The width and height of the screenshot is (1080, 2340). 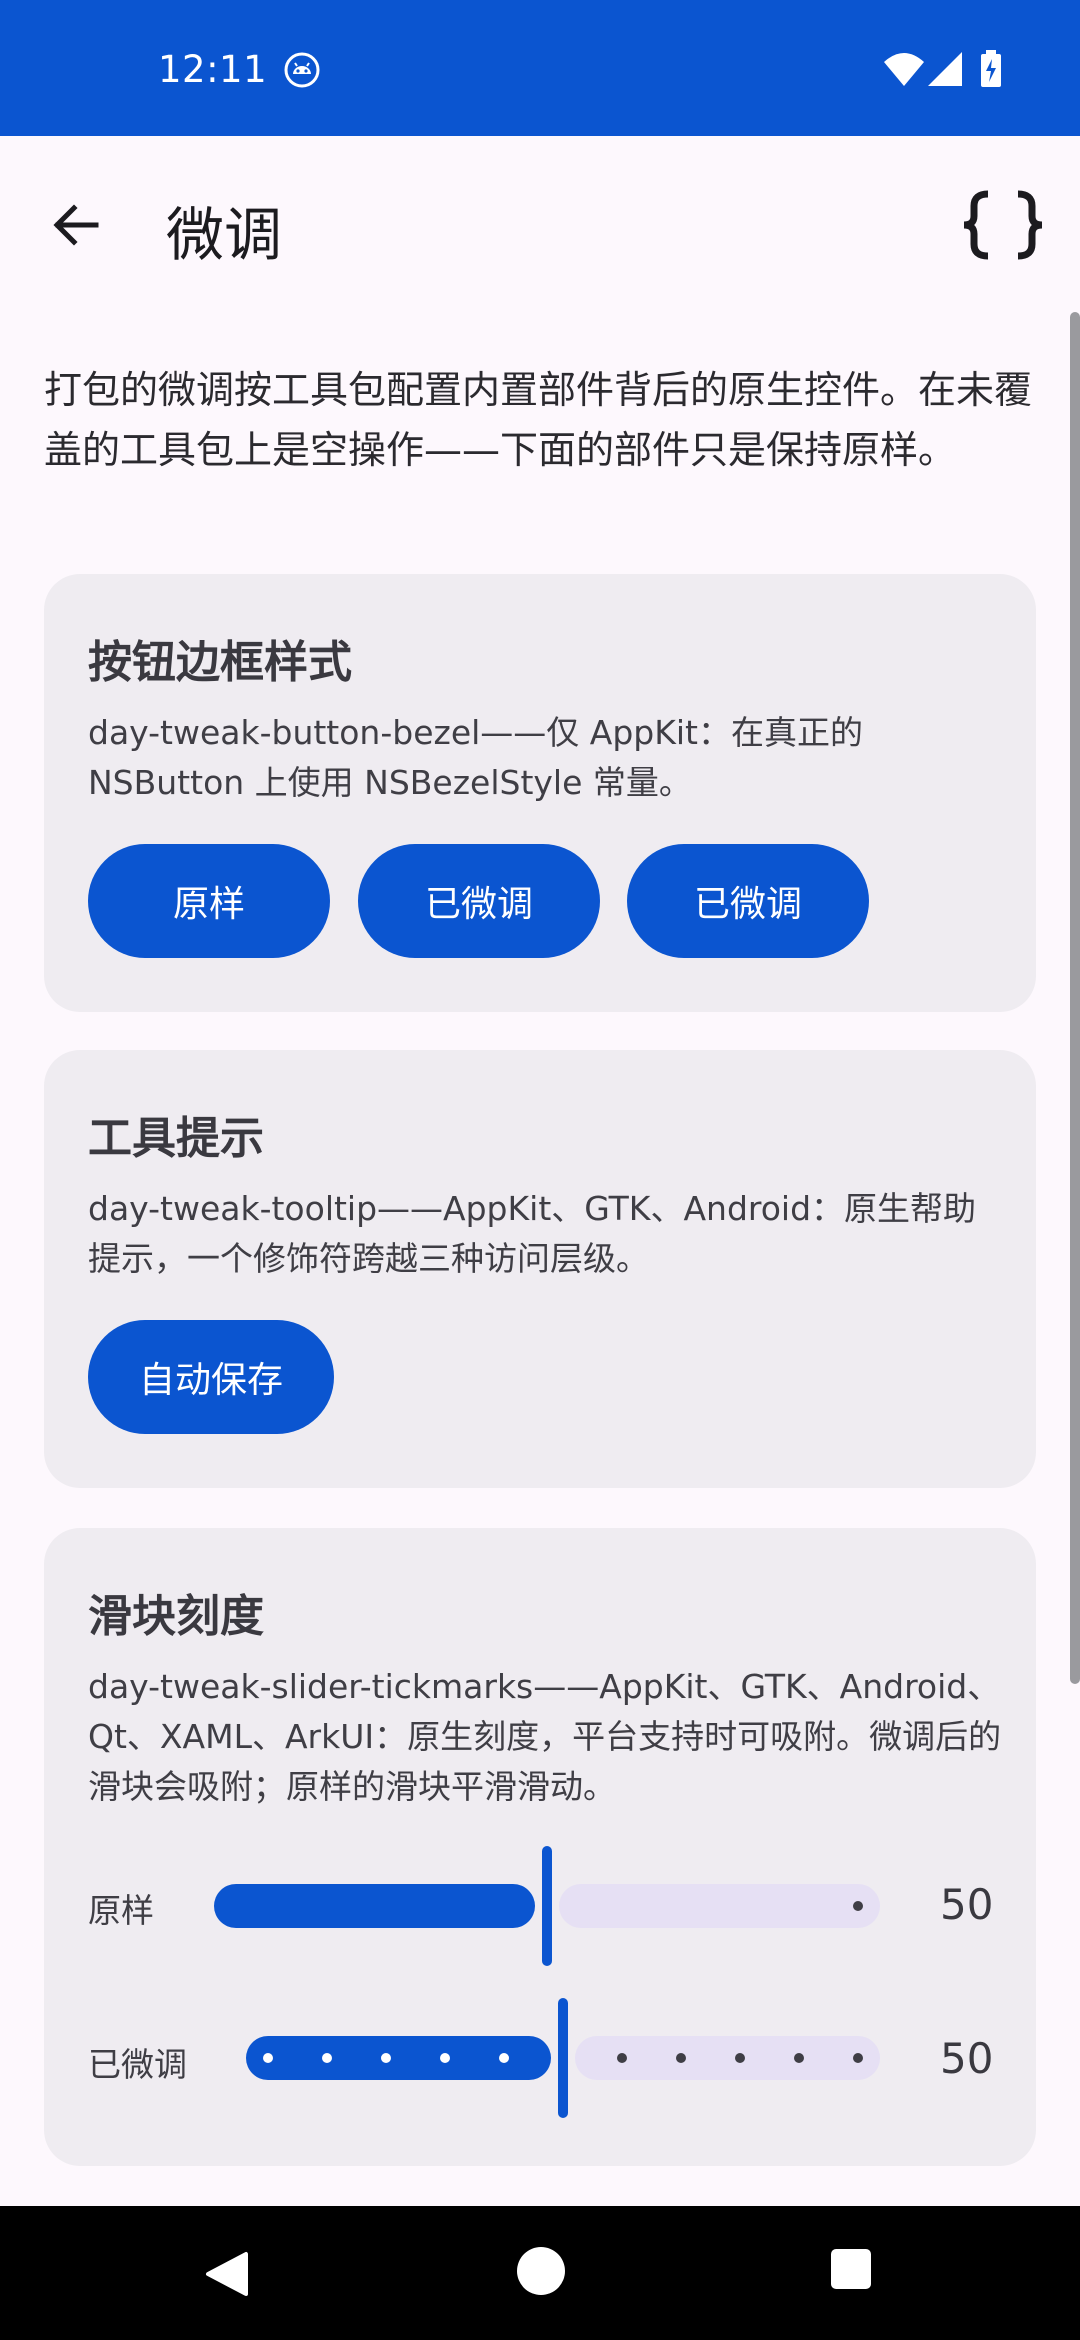 I want to click on slider-original, so click(x=504, y=1907).